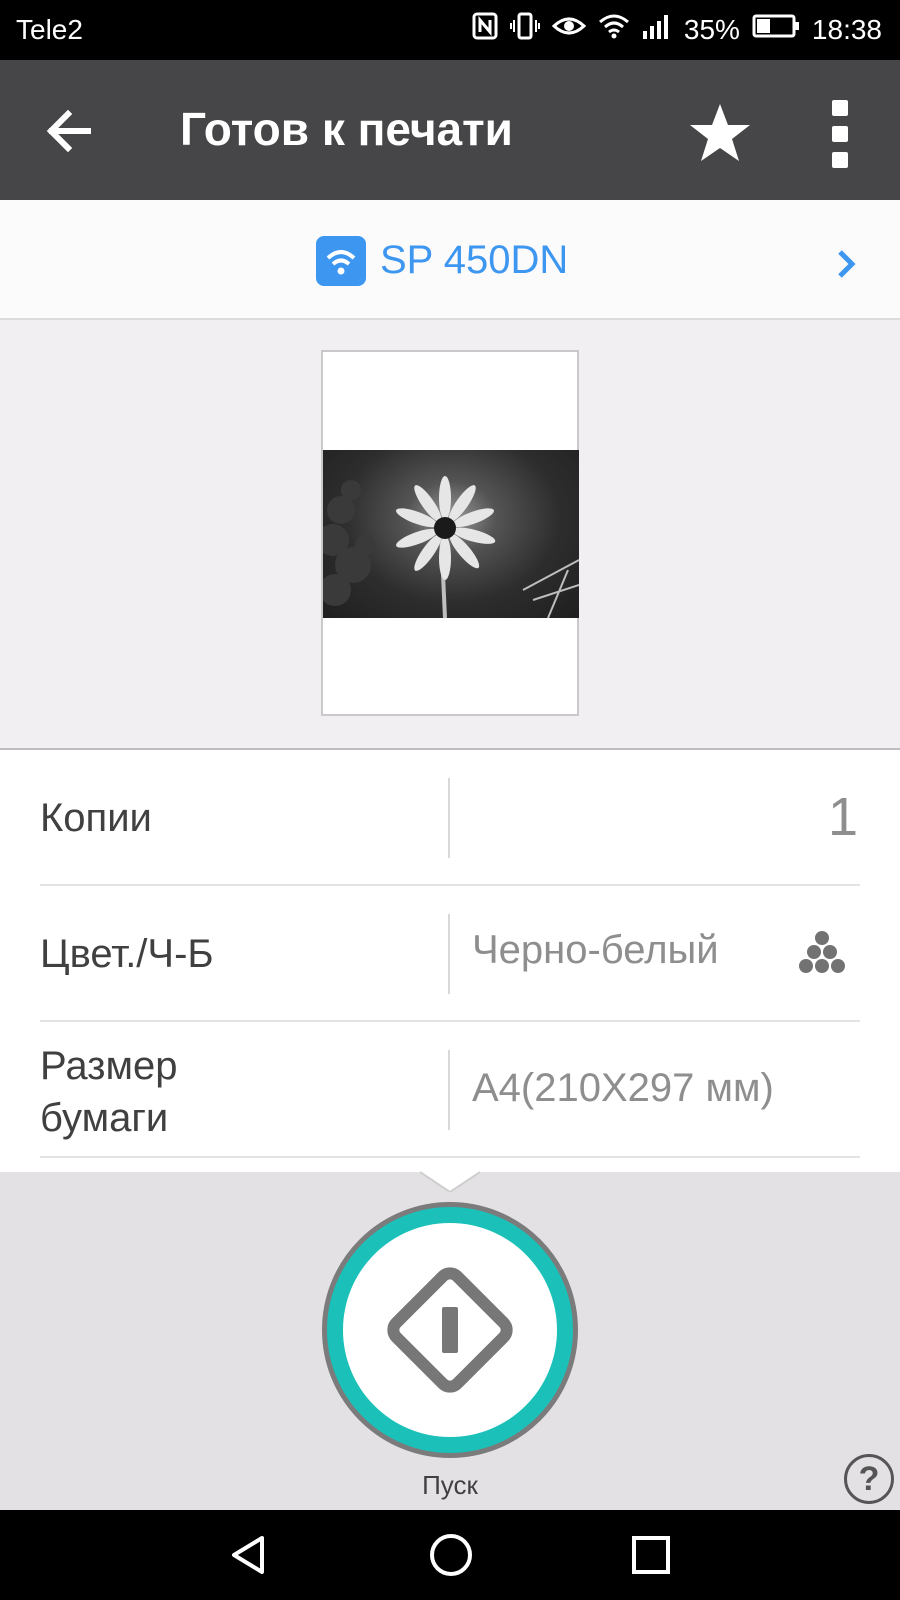  I want to click on home-circle-icon, so click(451, 1555).